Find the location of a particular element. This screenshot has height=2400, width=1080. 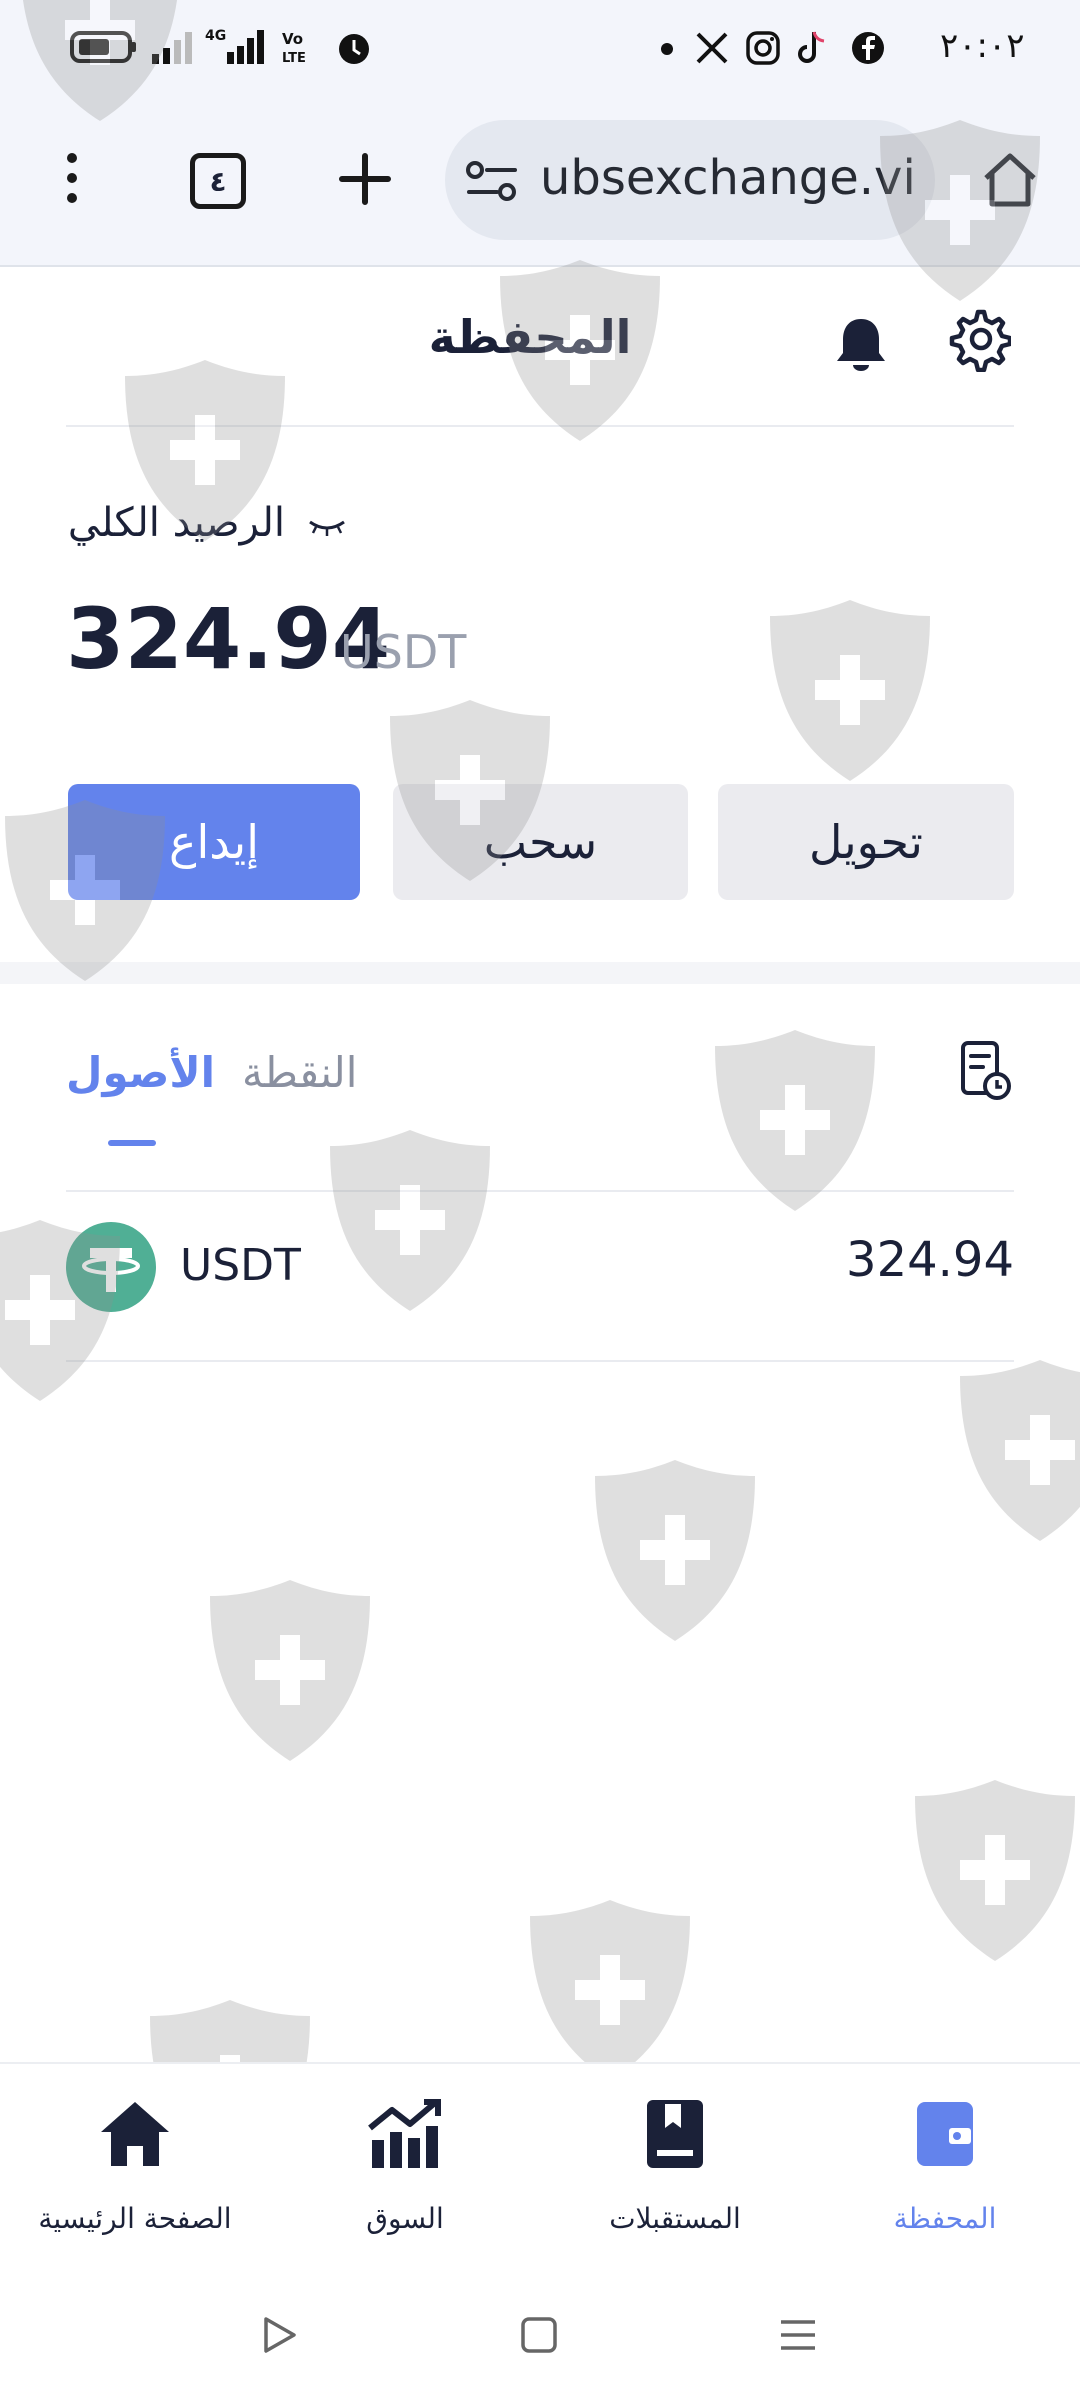

settings-gear-icon is located at coordinates (978, 339).